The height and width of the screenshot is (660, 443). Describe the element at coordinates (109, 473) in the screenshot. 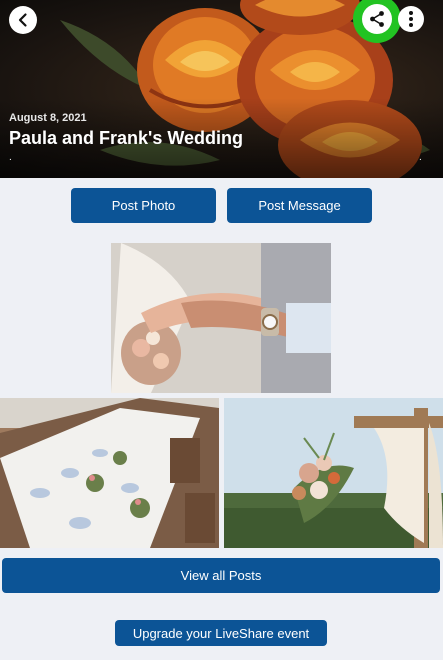

I see `table-setting-photo` at that location.